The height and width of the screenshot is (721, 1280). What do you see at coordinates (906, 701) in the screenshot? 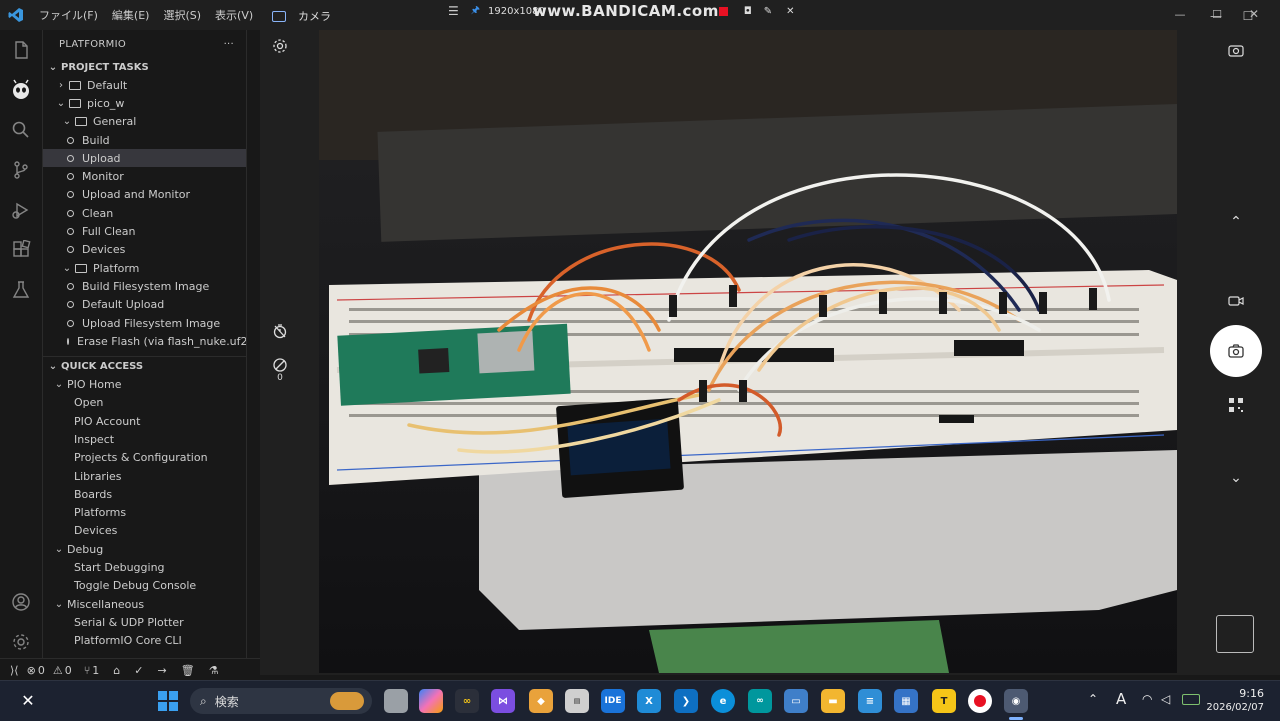
I see `calculator-icon: ▦` at bounding box center [906, 701].